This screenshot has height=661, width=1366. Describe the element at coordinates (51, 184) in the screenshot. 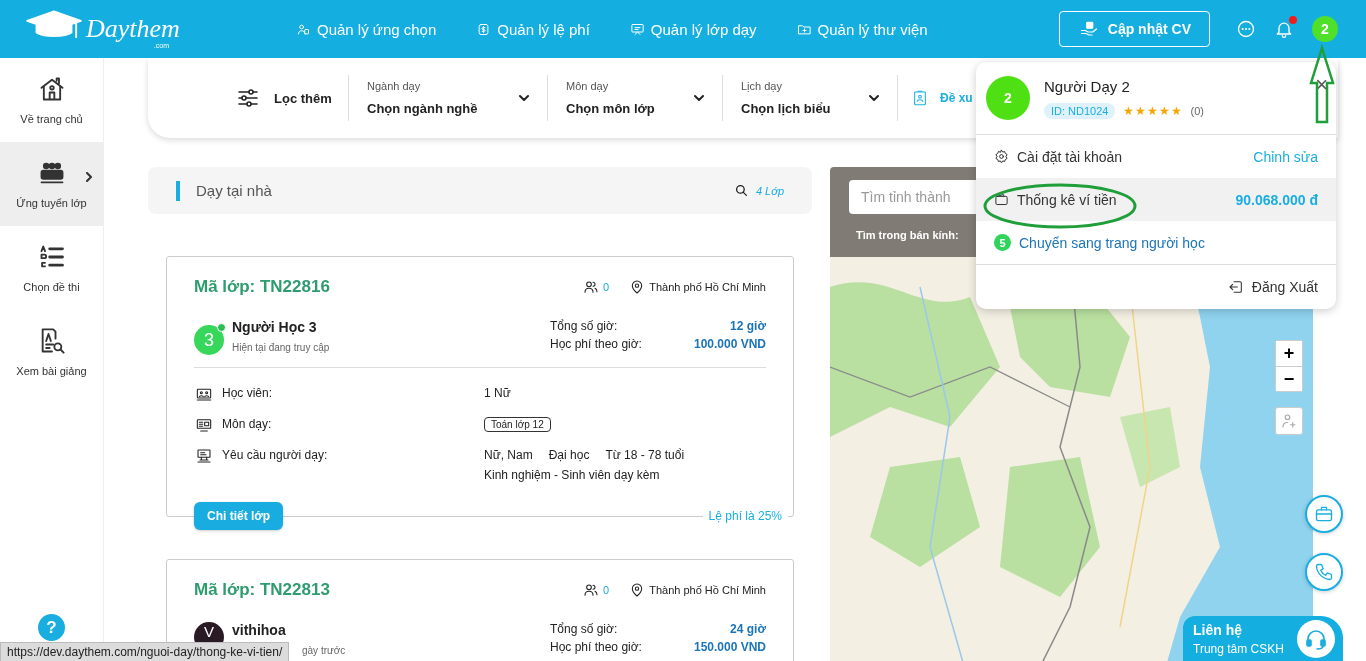

I see `sidebar-item: Ứng tuyển lớp` at that location.